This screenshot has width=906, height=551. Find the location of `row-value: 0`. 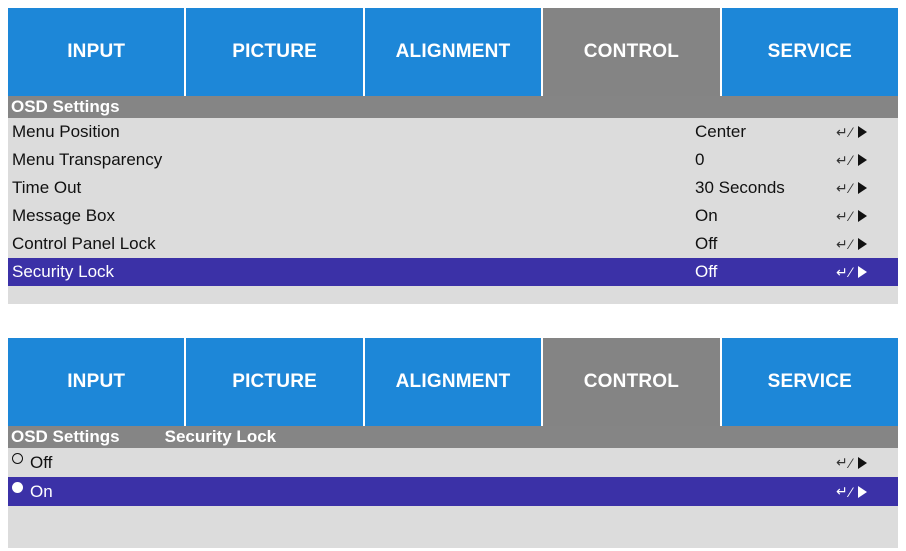

row-value: 0 is located at coordinates (700, 159).